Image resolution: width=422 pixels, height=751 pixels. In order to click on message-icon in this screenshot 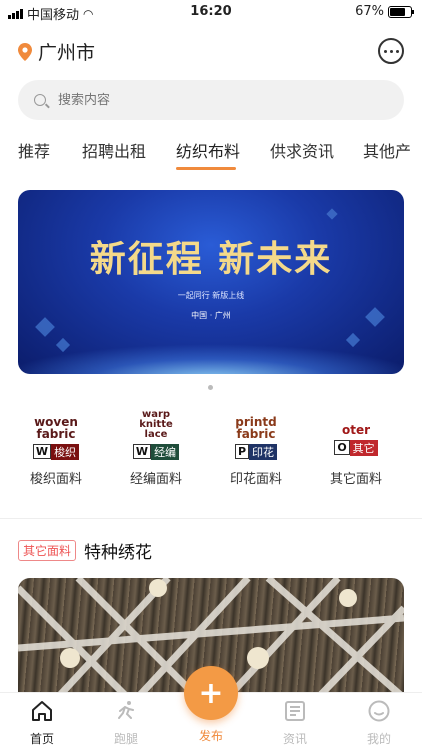, I will do `click(391, 51)`.